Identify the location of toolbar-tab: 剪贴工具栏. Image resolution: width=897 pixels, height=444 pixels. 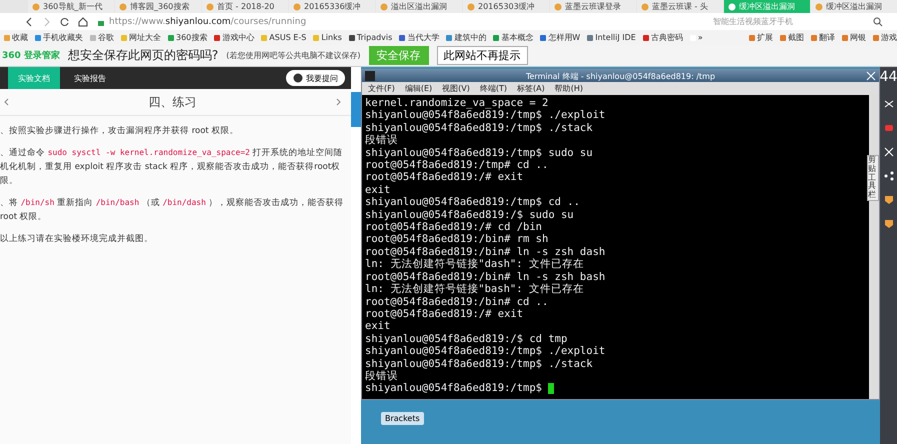
(873, 178).